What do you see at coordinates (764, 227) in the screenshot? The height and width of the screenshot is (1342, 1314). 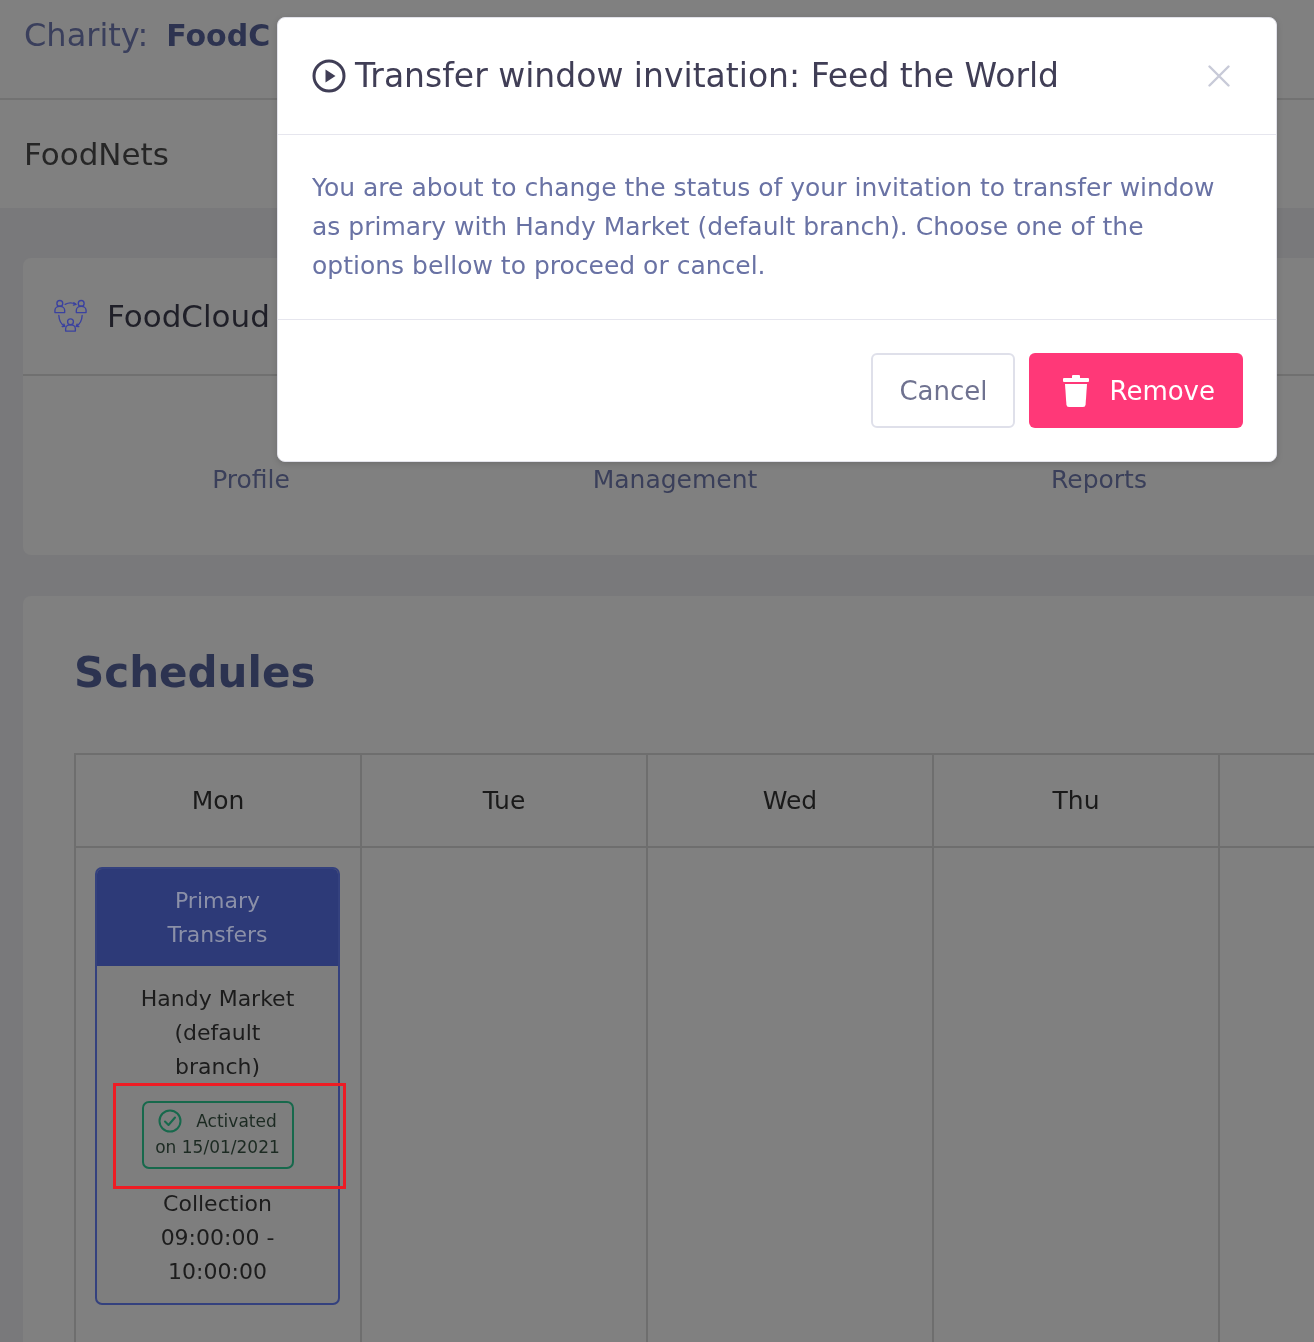 I see `modal-message: You are about to change the status of your invitation to transfer window as primary with Handy Market (default branch). Choose one of the options bellow to proceed or cancel.` at bounding box center [764, 227].